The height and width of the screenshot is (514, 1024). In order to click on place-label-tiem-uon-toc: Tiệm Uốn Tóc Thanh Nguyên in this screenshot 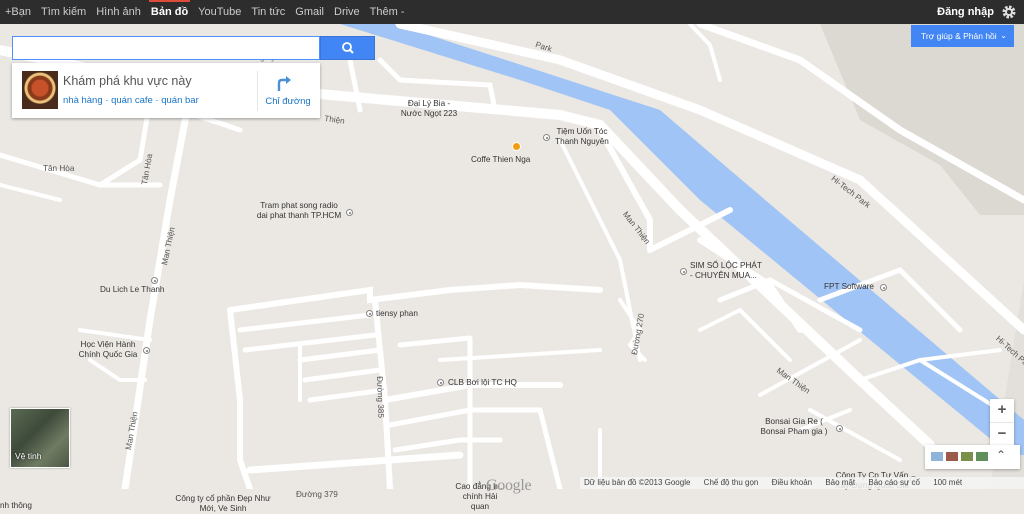, I will do `click(582, 136)`.